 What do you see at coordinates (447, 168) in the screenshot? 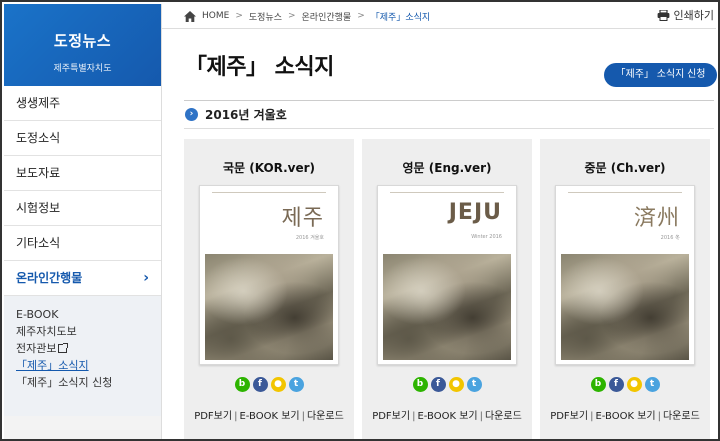
I see `card-title: 영문 (Eng.ver)` at bounding box center [447, 168].